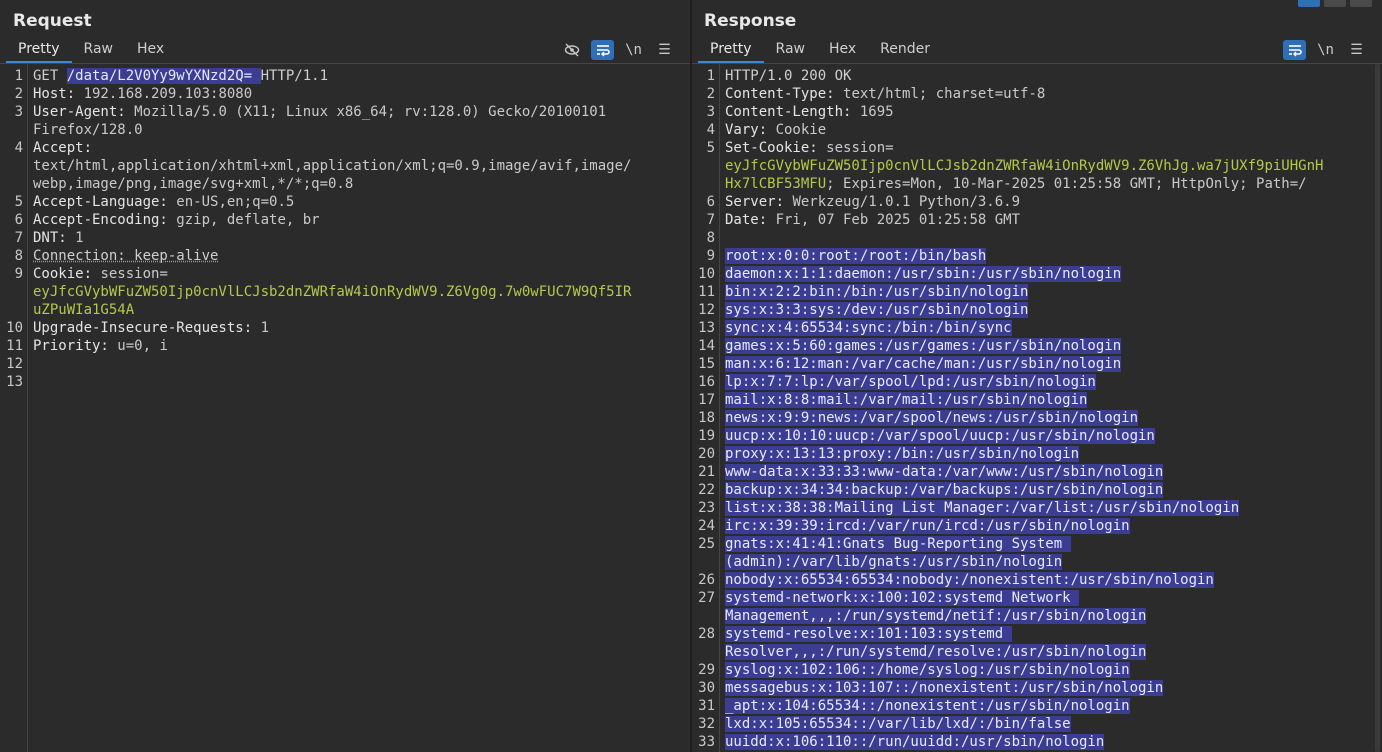  I want to click on line-text: root:x:0:0:root:/root:/bin/bash, so click(853, 256).